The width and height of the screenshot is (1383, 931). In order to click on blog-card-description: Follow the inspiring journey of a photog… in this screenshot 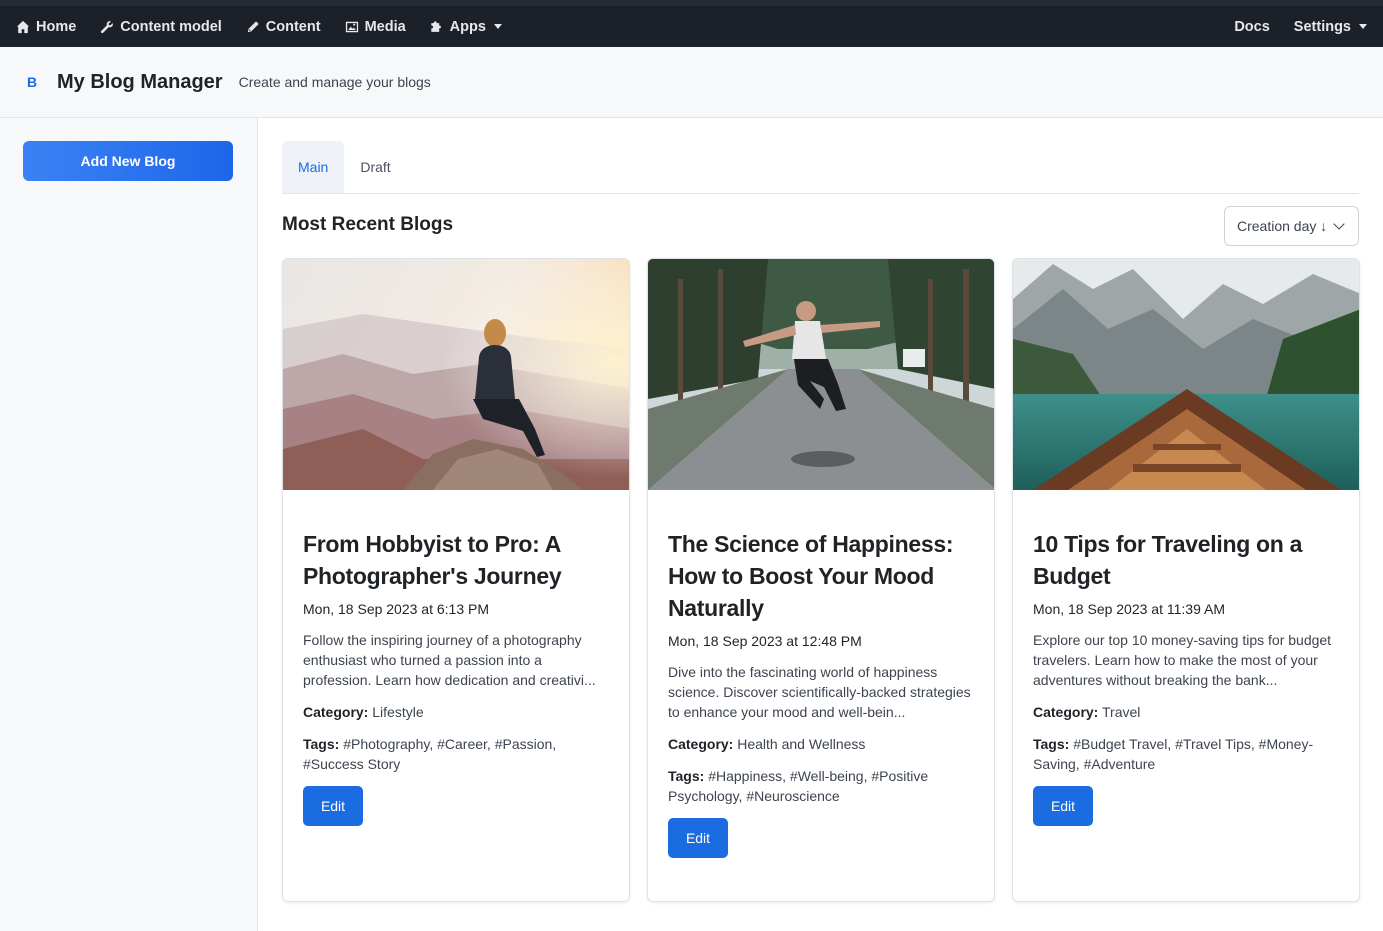, I will do `click(449, 660)`.